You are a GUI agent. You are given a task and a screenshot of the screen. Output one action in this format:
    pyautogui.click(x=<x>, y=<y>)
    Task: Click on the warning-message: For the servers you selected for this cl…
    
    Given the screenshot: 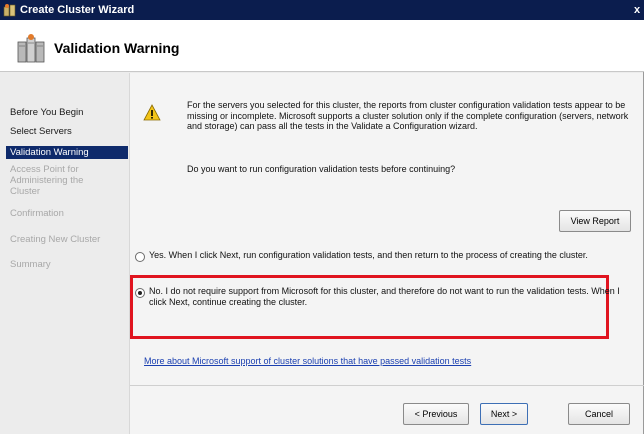 What is the action you would take?
    pyautogui.click(x=408, y=115)
    